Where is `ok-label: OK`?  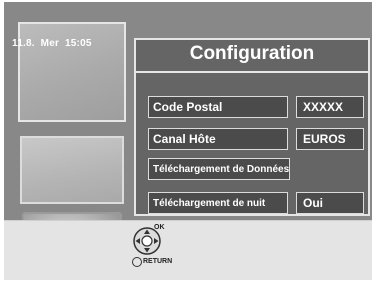 ok-label: OK is located at coordinates (159, 227).